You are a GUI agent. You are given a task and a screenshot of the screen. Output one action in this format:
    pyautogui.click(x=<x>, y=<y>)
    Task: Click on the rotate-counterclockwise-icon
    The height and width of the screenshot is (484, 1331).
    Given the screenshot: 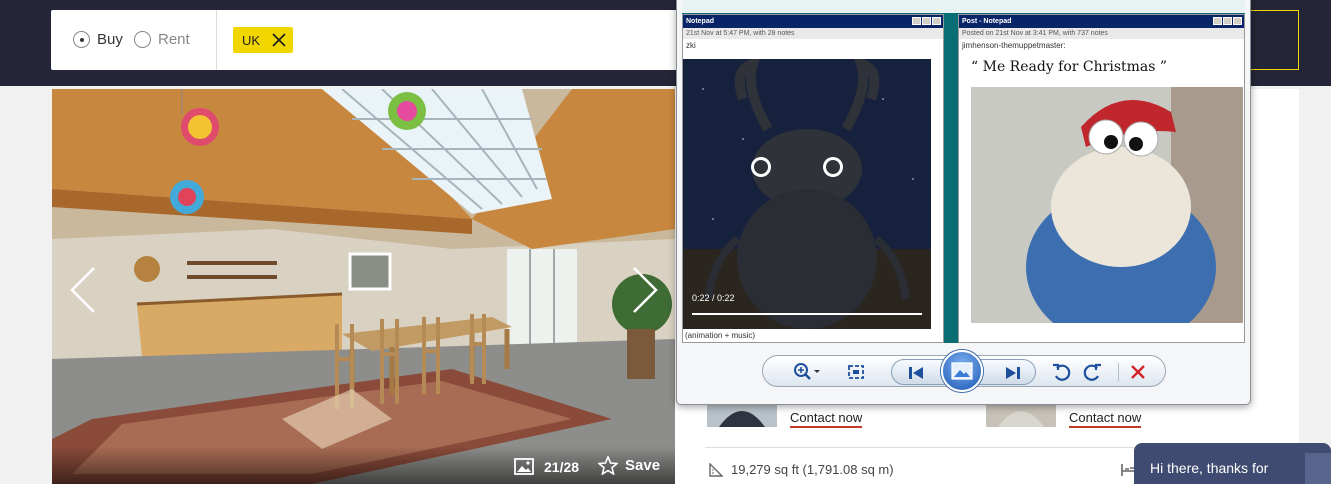 What is the action you would take?
    pyautogui.click(x=1062, y=372)
    